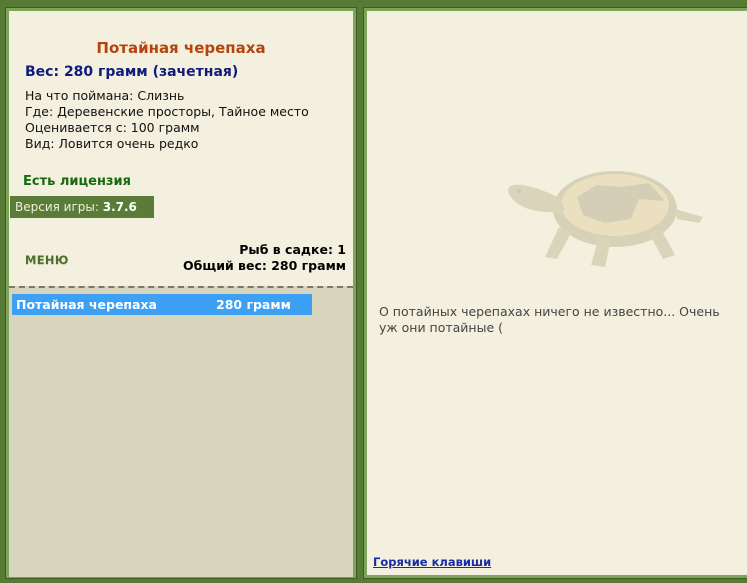 Image resolution: width=747 pixels, height=583 pixels. What do you see at coordinates (77, 181) in the screenshot?
I see `license-status: Есть лицензия` at bounding box center [77, 181].